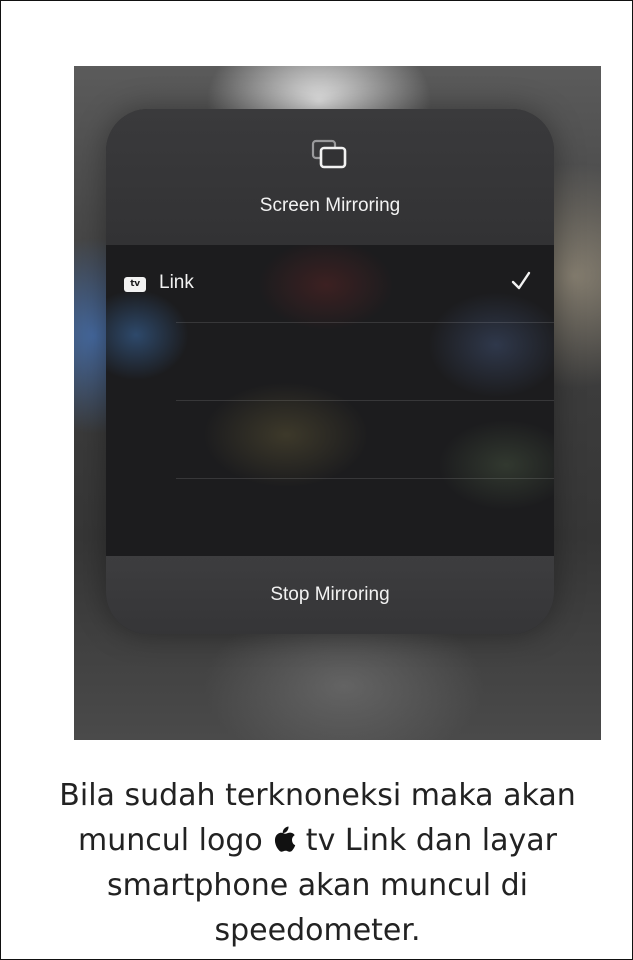 This screenshot has width=633, height=960. What do you see at coordinates (330, 177) in the screenshot?
I see `panel-header: Screen Mirroring` at bounding box center [330, 177].